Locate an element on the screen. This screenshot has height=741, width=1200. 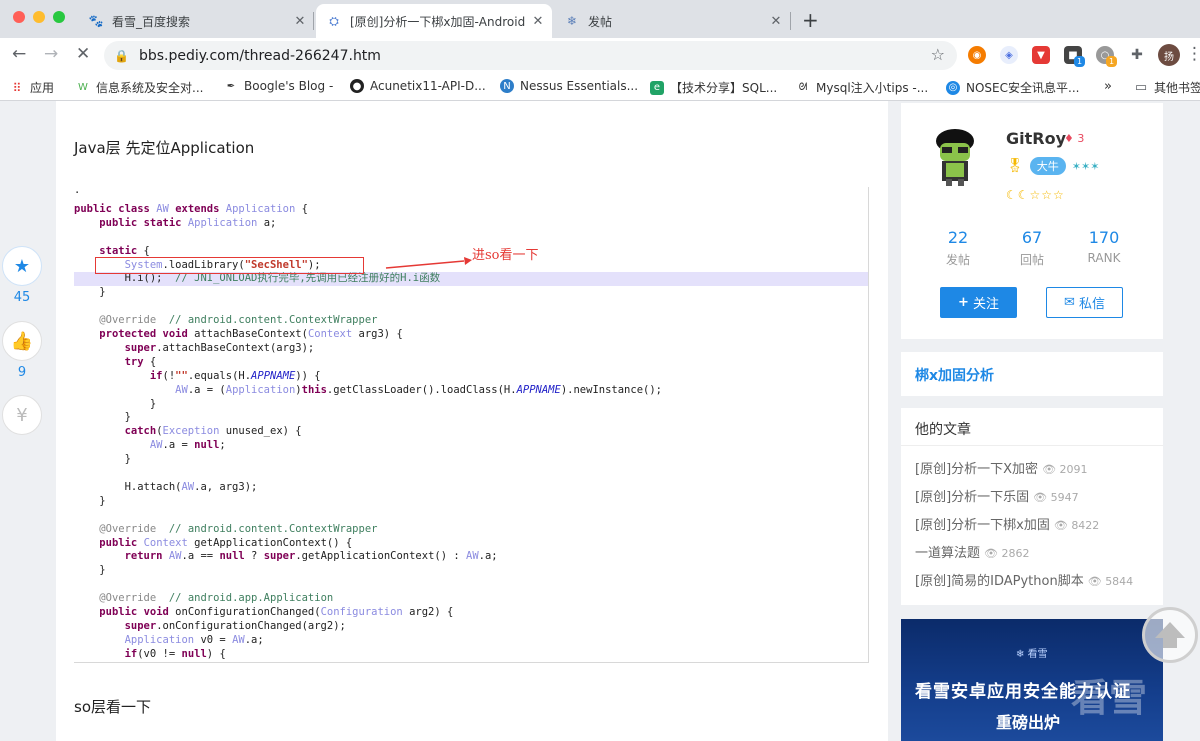
promo-banner: ❄ 看雪 看雪 看雪安卓应用安全能力认证 重磅出炉 is located at coordinates (1032, 680).